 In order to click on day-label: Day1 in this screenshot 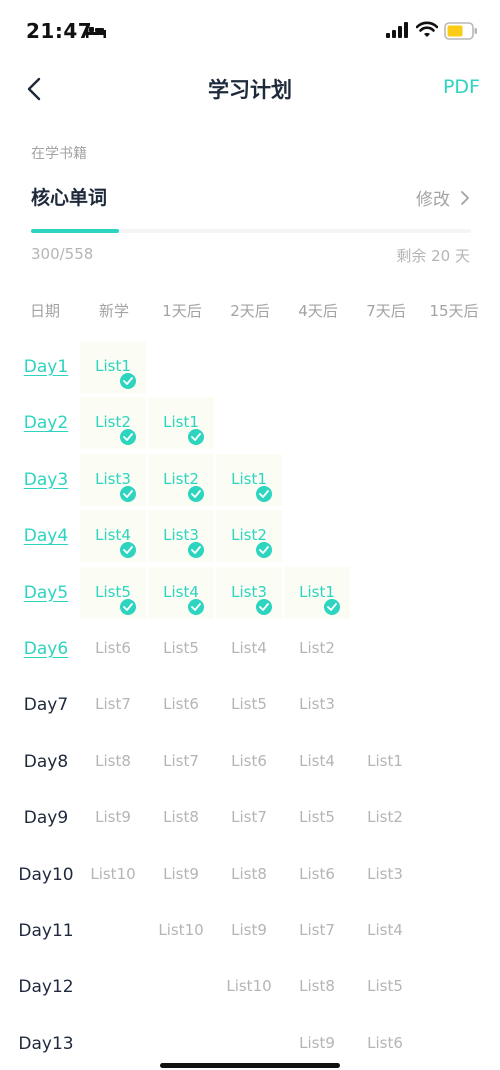, I will do `click(46, 367)`.